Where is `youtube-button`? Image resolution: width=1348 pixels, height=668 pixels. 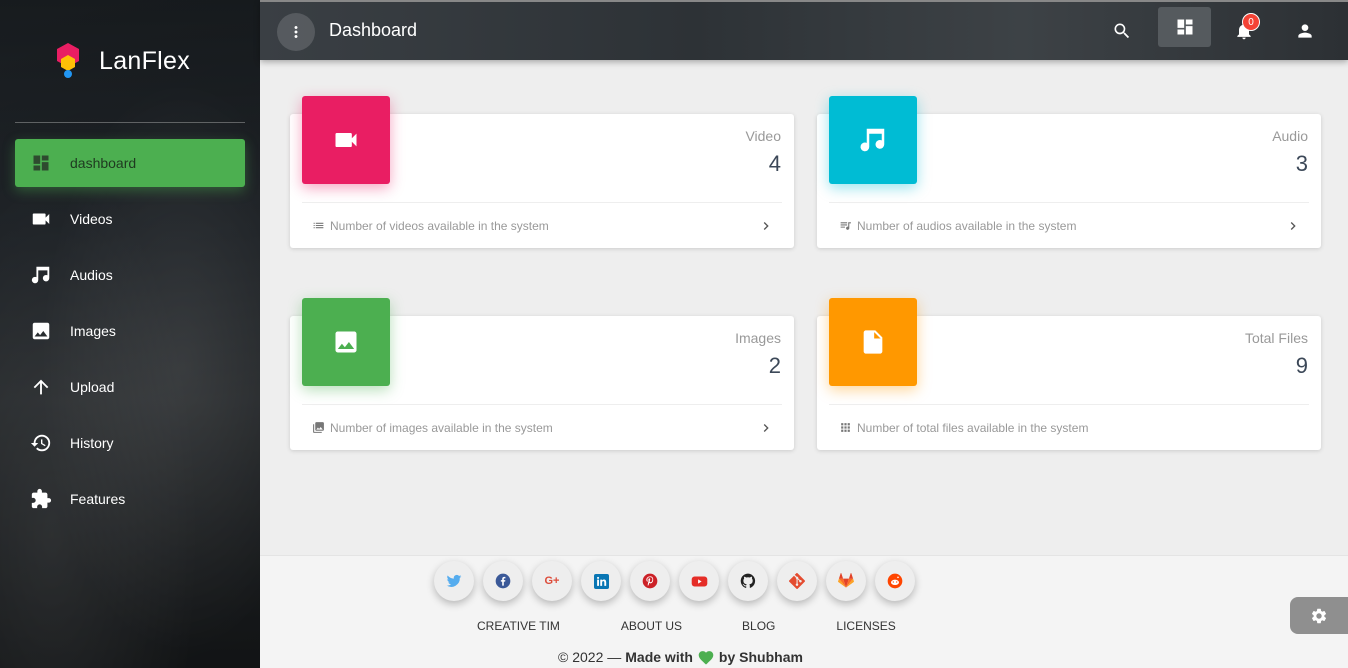 youtube-button is located at coordinates (699, 581).